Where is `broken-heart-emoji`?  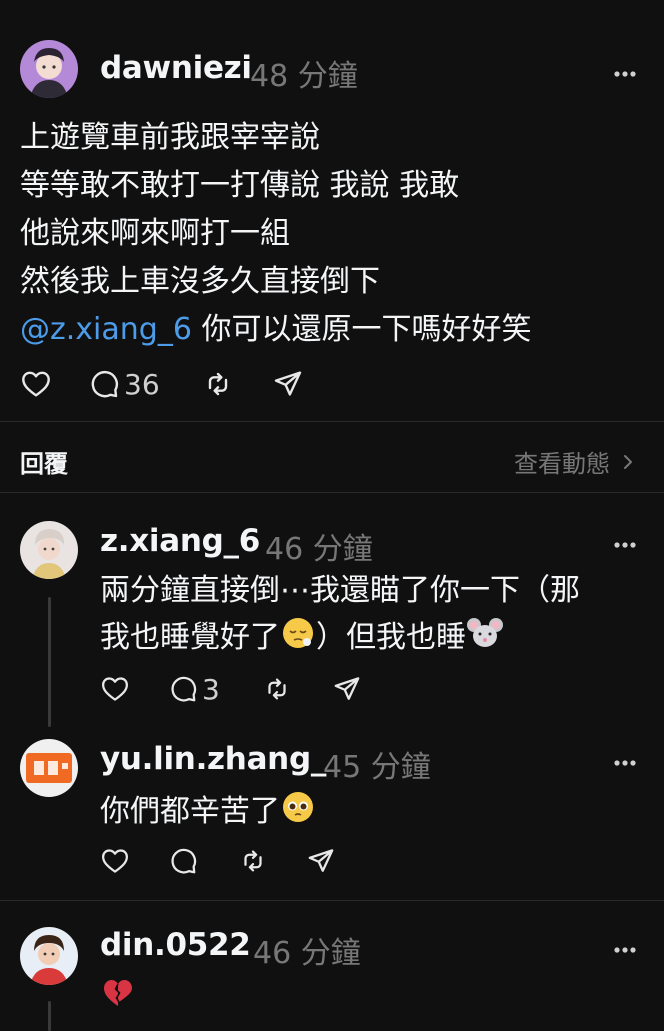 broken-heart-emoji is located at coordinates (118, 998).